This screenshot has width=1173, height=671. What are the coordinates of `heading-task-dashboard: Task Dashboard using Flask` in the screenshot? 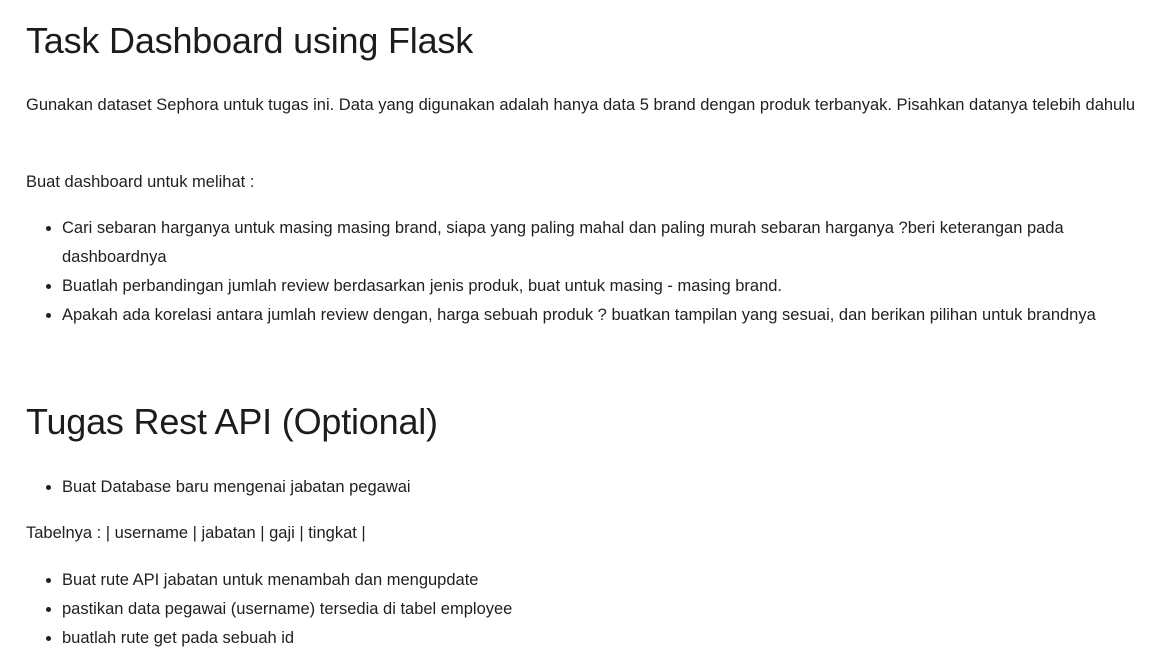 It's located at (250, 40).